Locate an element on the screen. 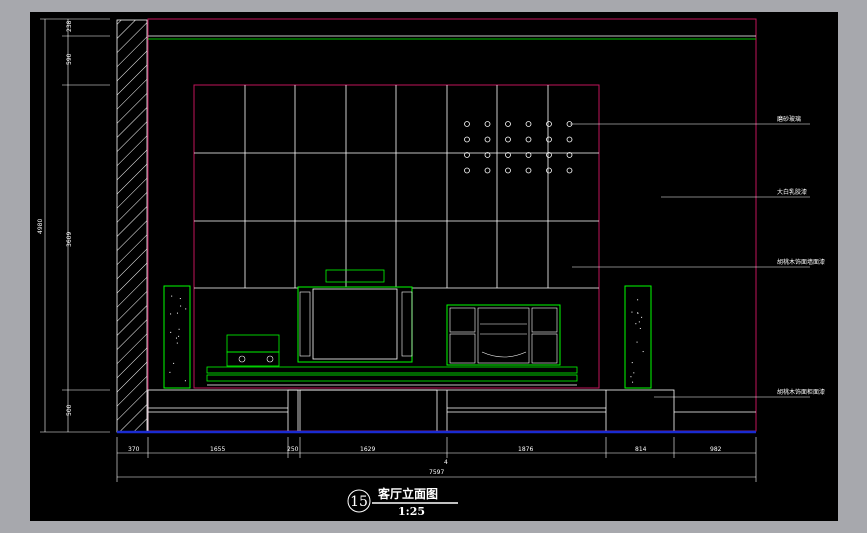 The image size is (867, 533). drawing-number: 15 is located at coordinates (359, 502).